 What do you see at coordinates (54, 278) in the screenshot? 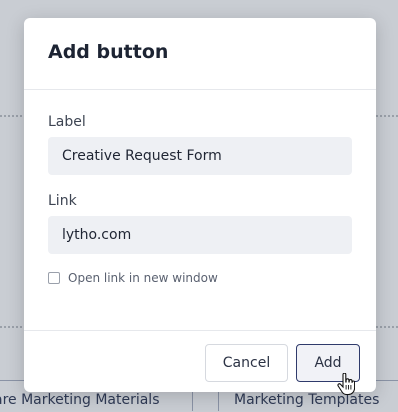
I see `open-new-window-checkbox` at bounding box center [54, 278].